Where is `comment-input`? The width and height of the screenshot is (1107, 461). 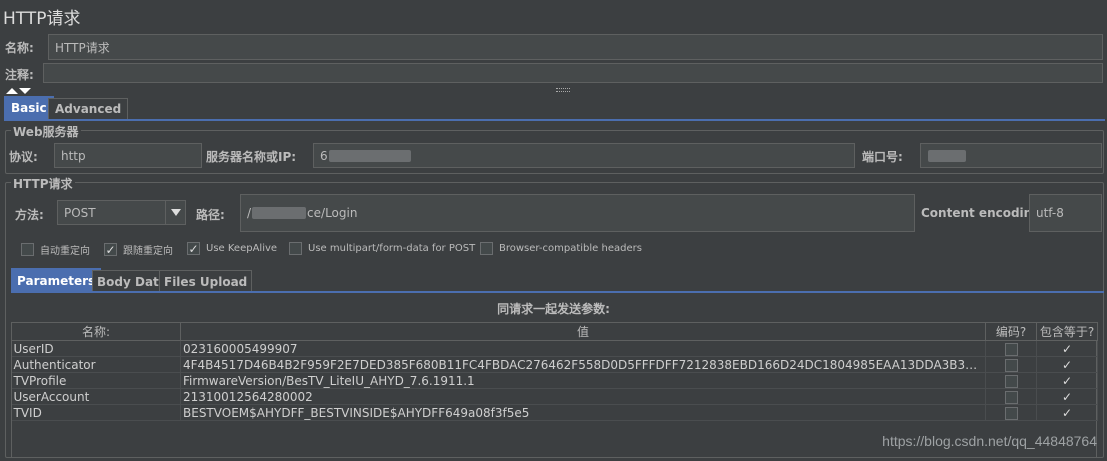
comment-input is located at coordinates (573, 73).